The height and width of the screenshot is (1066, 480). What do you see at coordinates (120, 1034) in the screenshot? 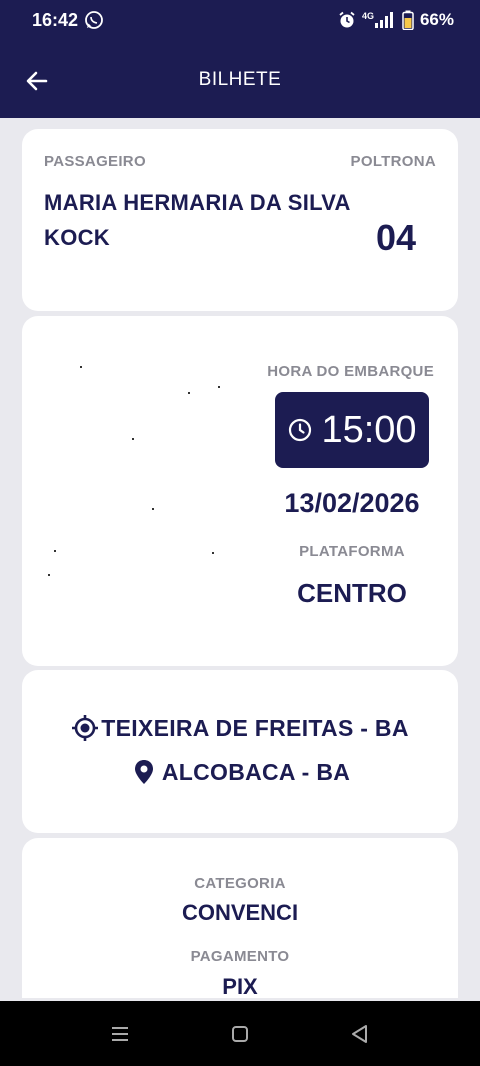
I see `recent-apps-icon` at bounding box center [120, 1034].